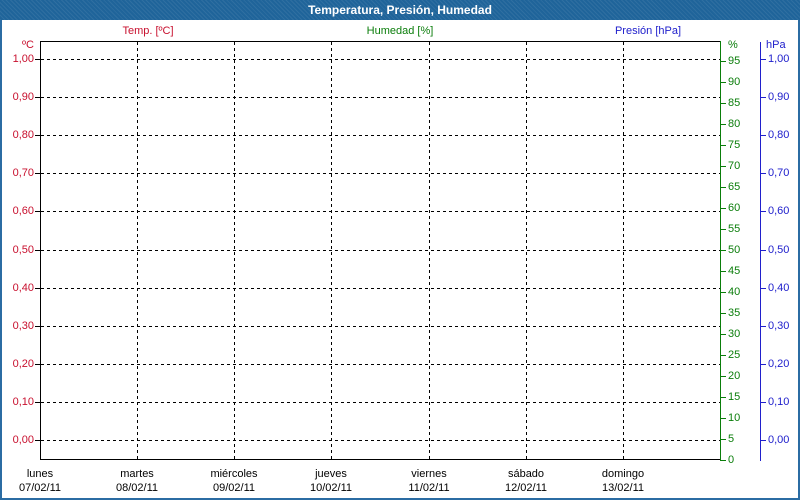  Describe the element at coordinates (28, 45) in the screenshot. I see `temp-axis-header: ºC` at that location.